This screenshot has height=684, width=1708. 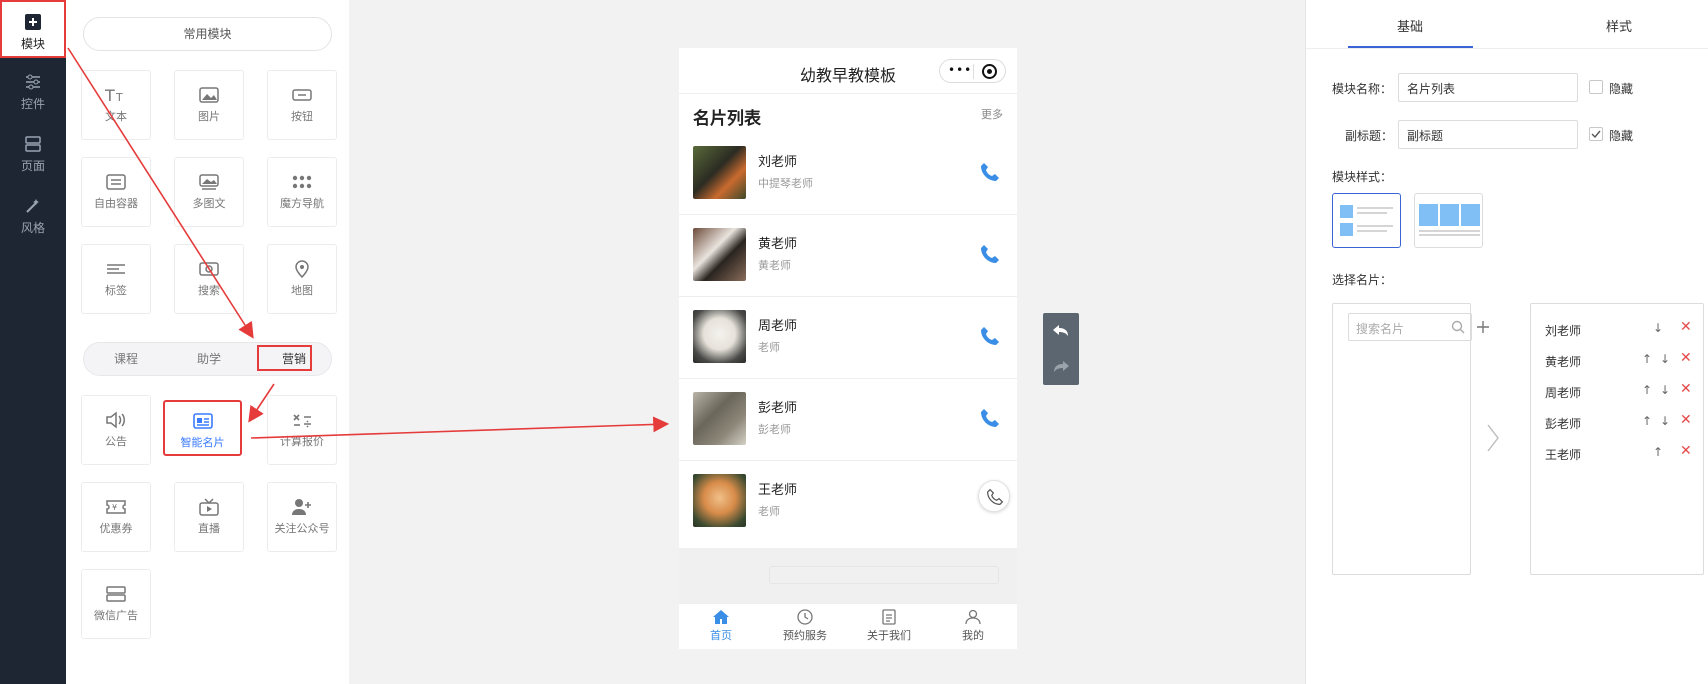 I want to click on selected-card: 王老师, so click(x=1563, y=455).